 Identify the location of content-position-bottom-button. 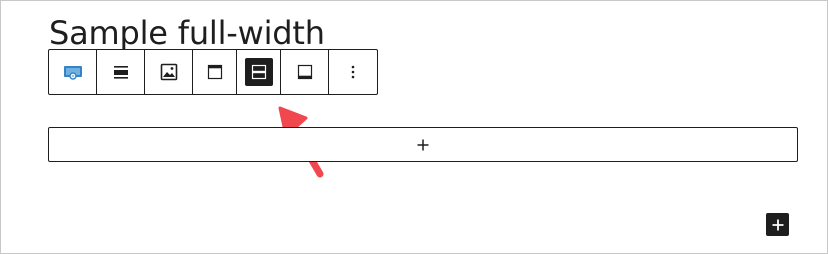
(305, 72).